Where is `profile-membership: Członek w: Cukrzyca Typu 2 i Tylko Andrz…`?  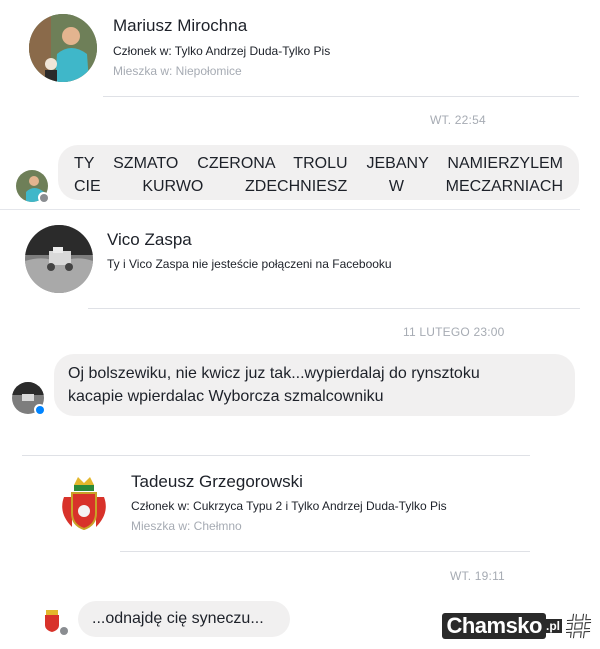 profile-membership: Członek w: Cukrzyca Typu 2 i Tylko Andrz… is located at coordinates (289, 506).